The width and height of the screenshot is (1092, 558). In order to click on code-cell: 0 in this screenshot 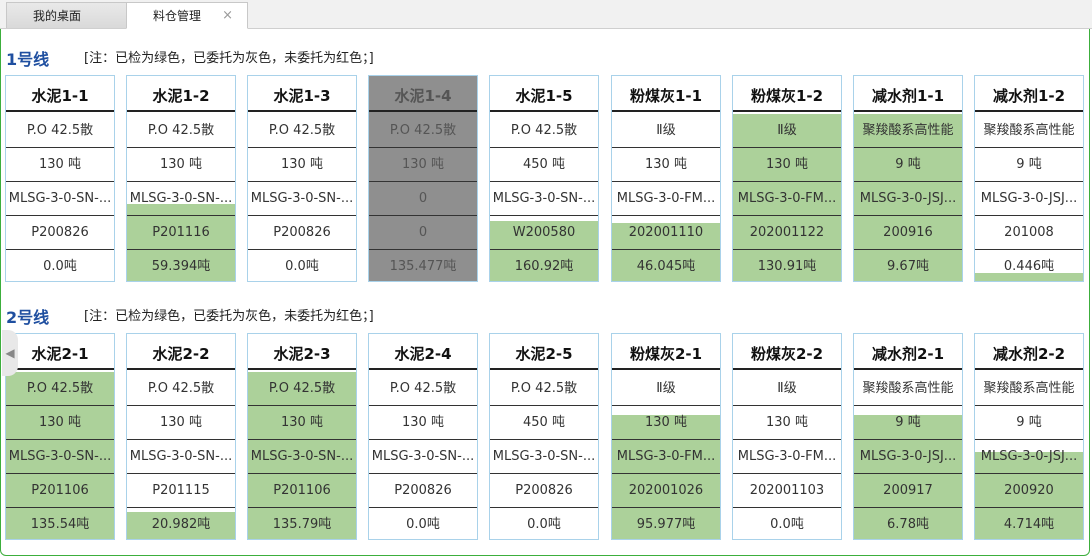, I will do `click(423, 199)`.